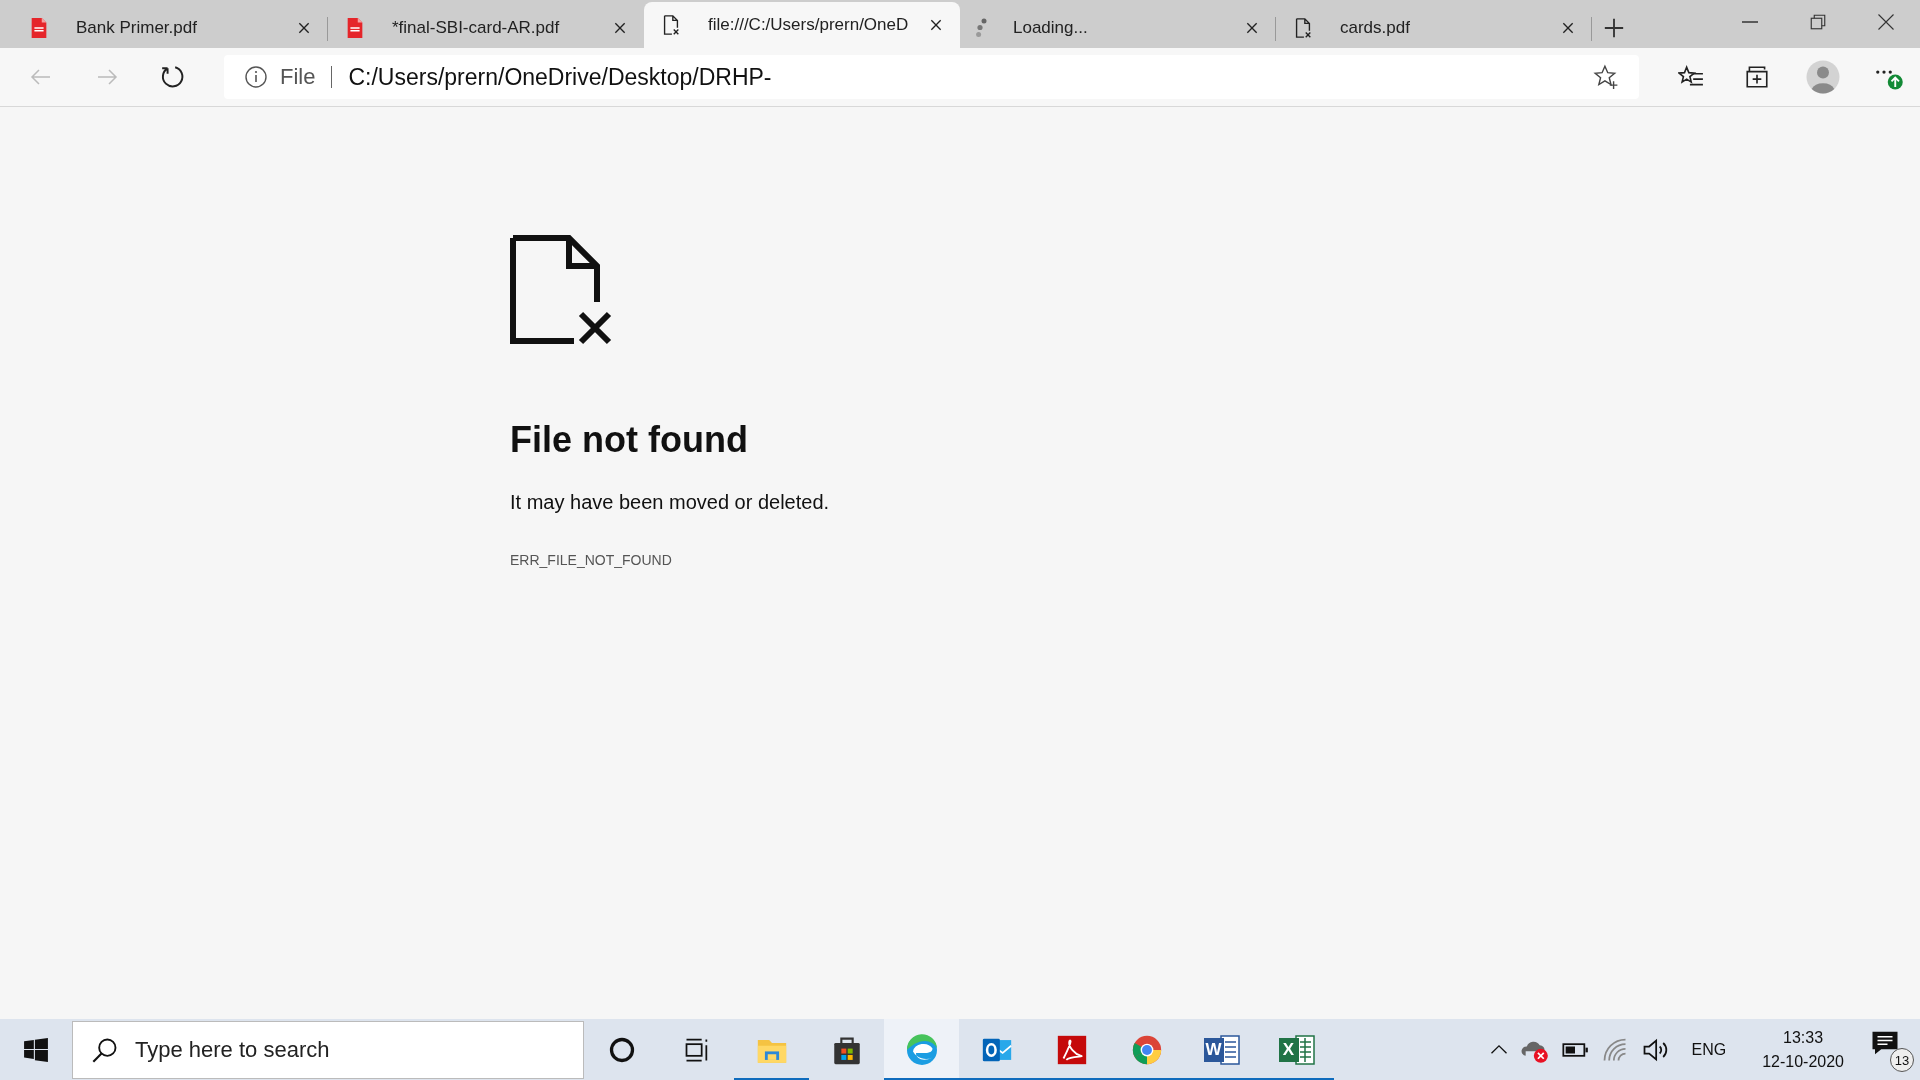 This screenshot has height=1080, width=1920. I want to click on taskbar-app: W, so click(1221, 1049).